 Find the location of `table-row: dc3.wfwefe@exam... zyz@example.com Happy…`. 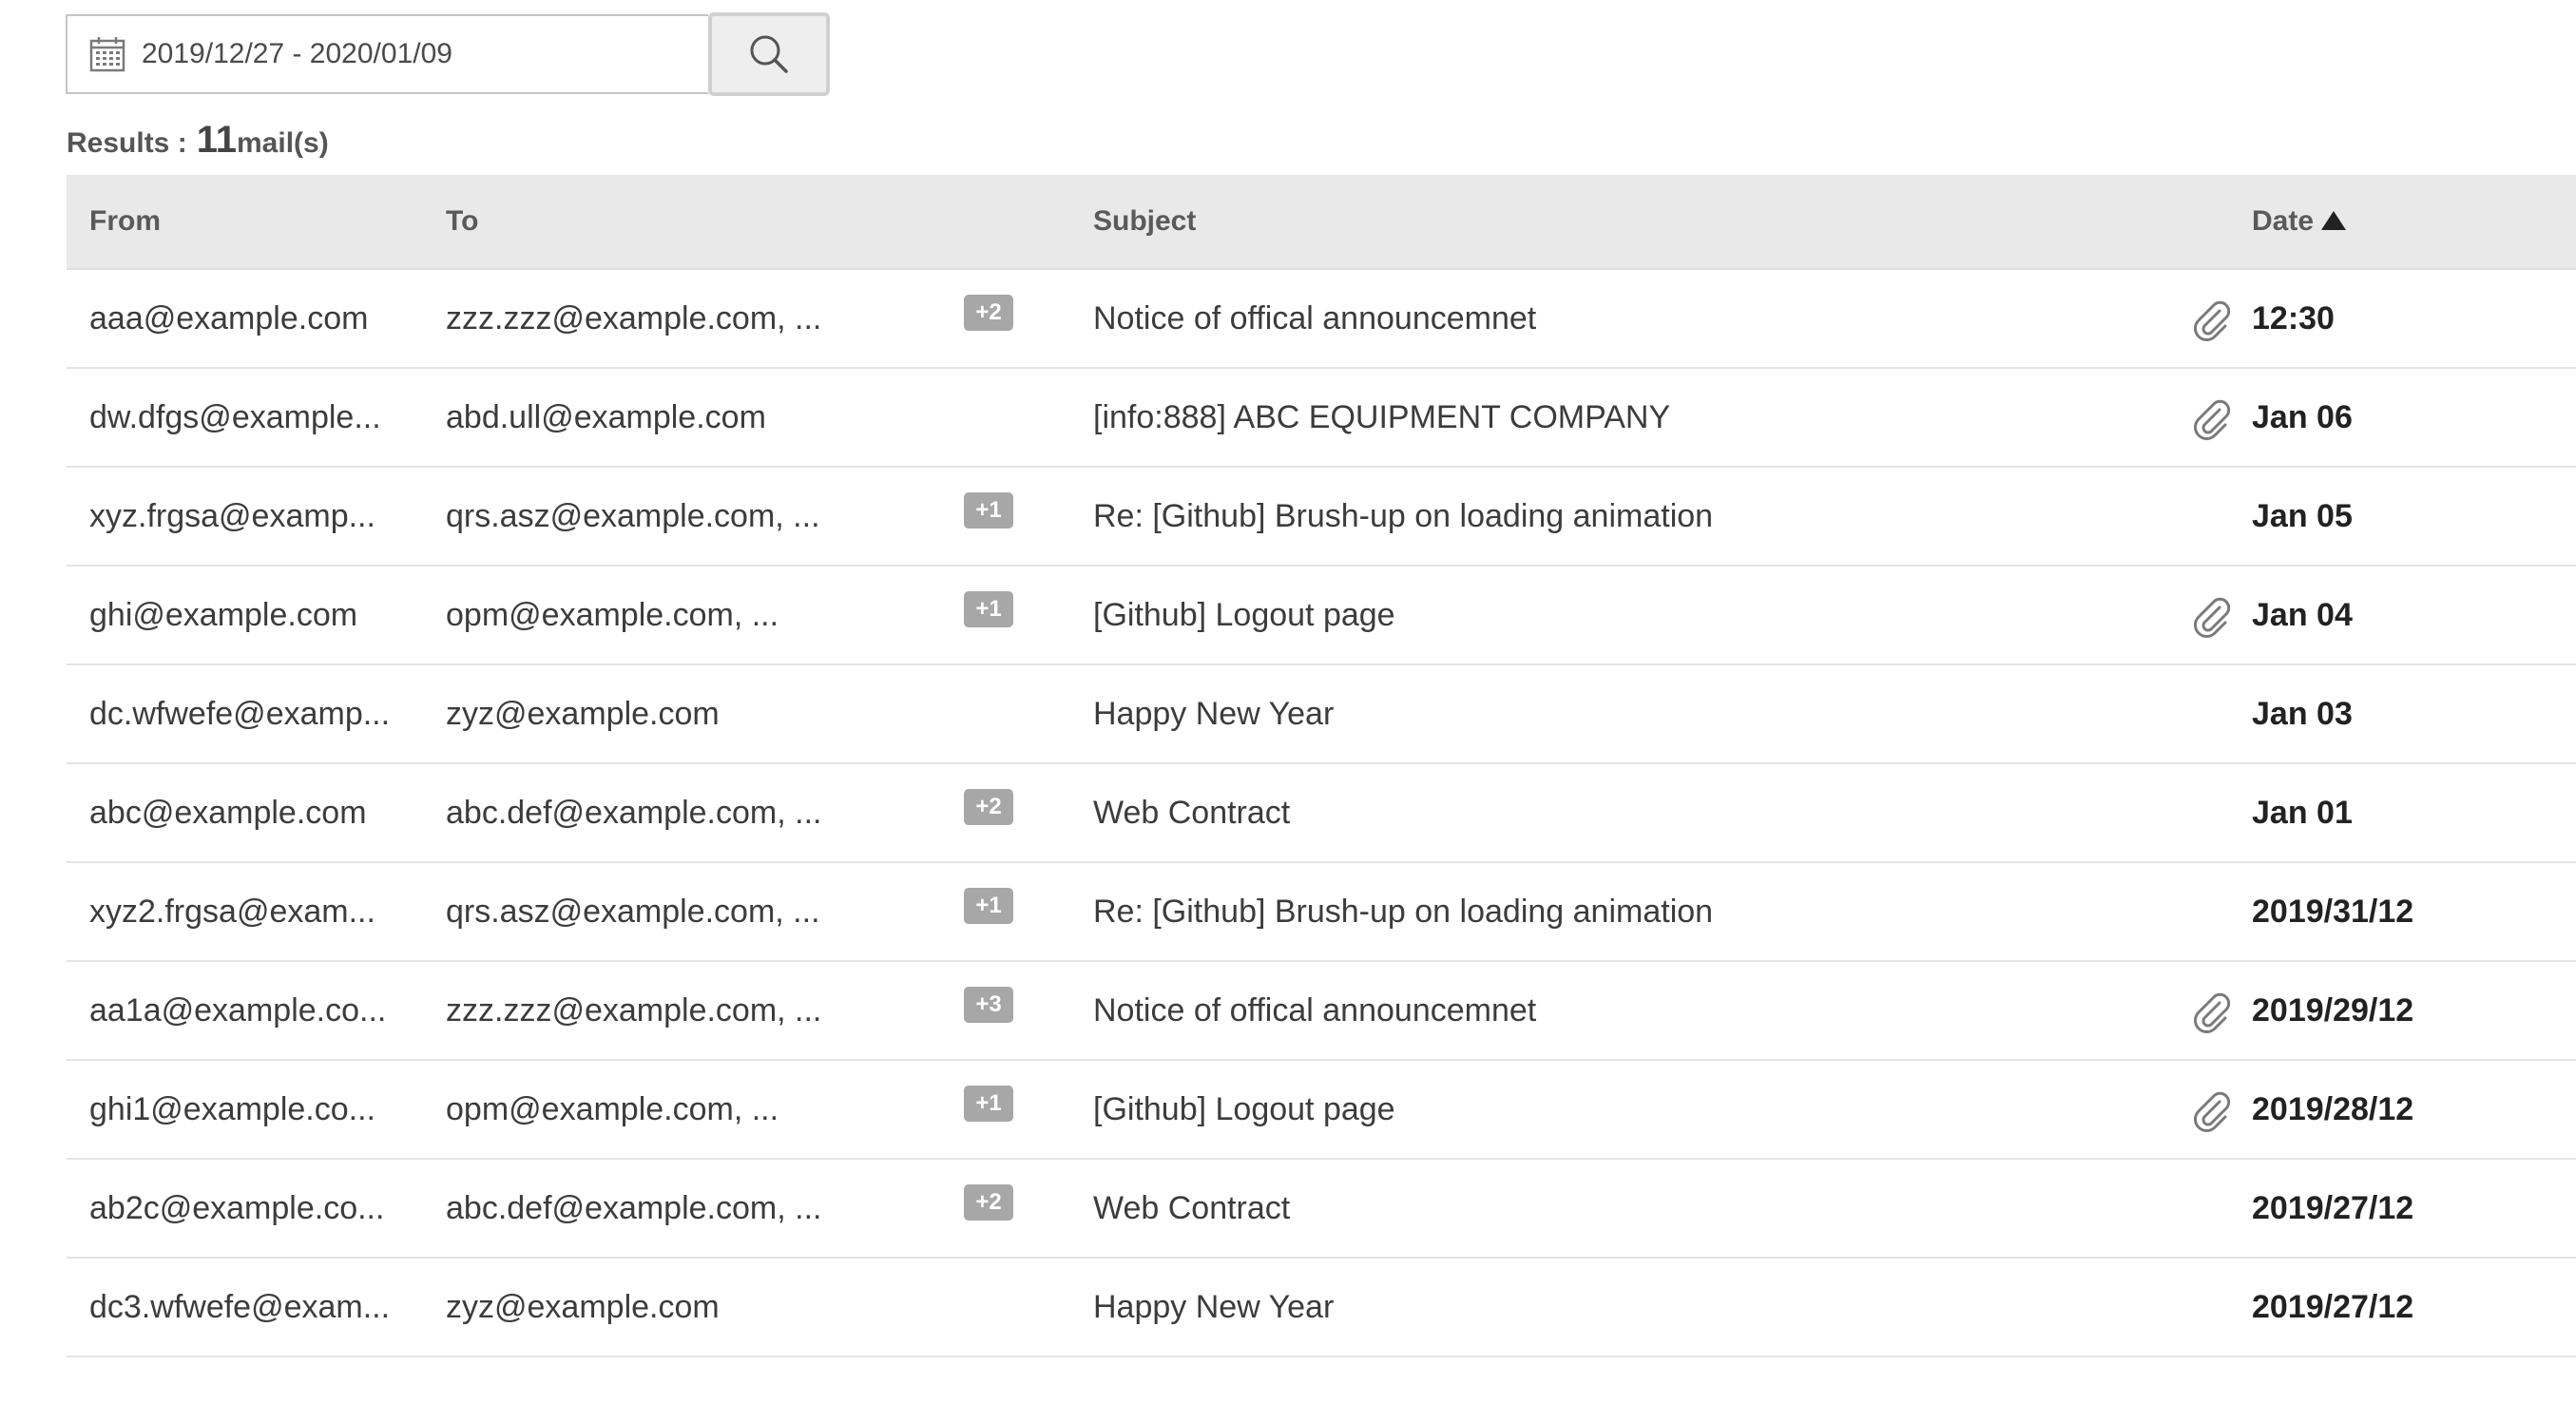

table-row: dc3.wfwefe@exam... zyz@example.com Happy… is located at coordinates (1322, 1308).